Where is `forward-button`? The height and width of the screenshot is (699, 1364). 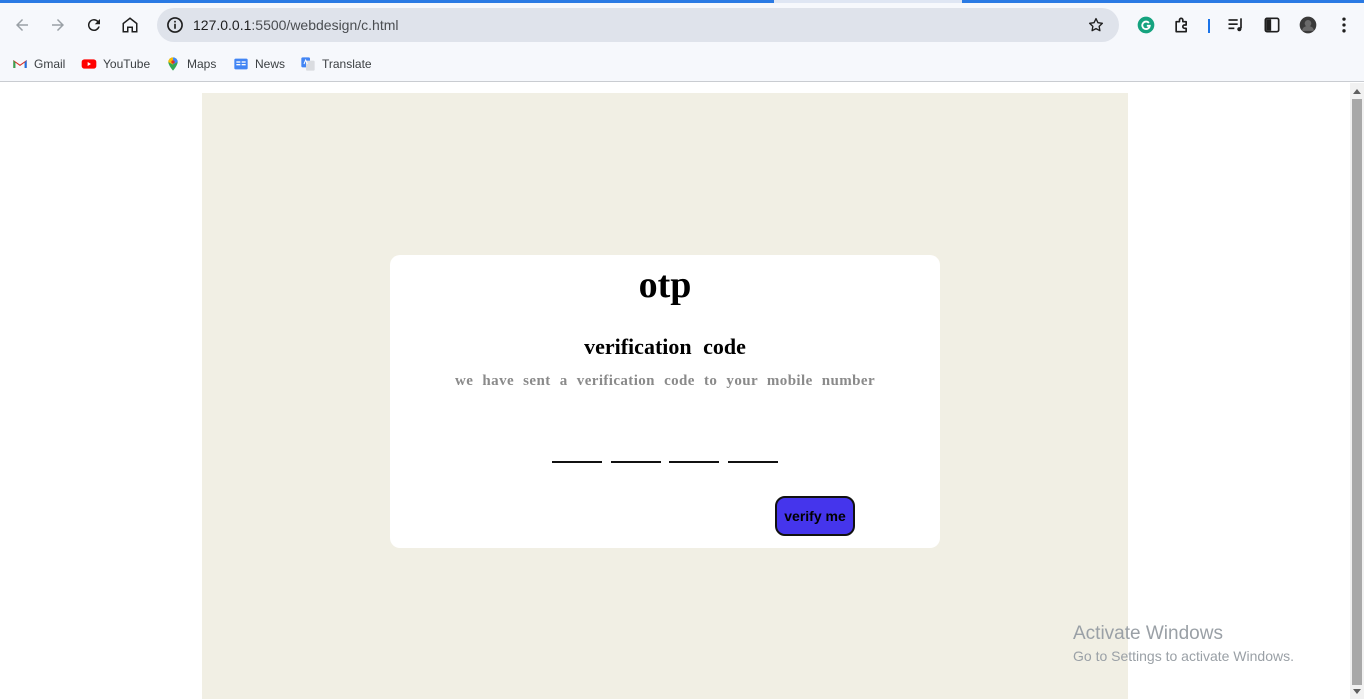
forward-button is located at coordinates (58, 25).